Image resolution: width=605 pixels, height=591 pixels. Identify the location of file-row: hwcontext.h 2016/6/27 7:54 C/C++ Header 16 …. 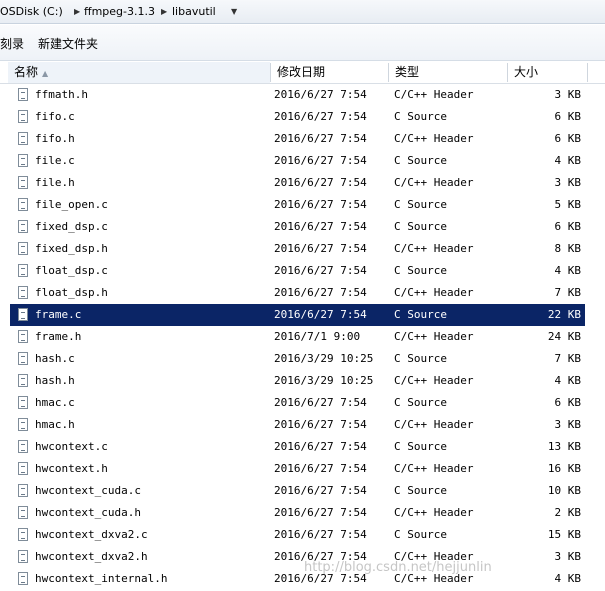
(297, 469).